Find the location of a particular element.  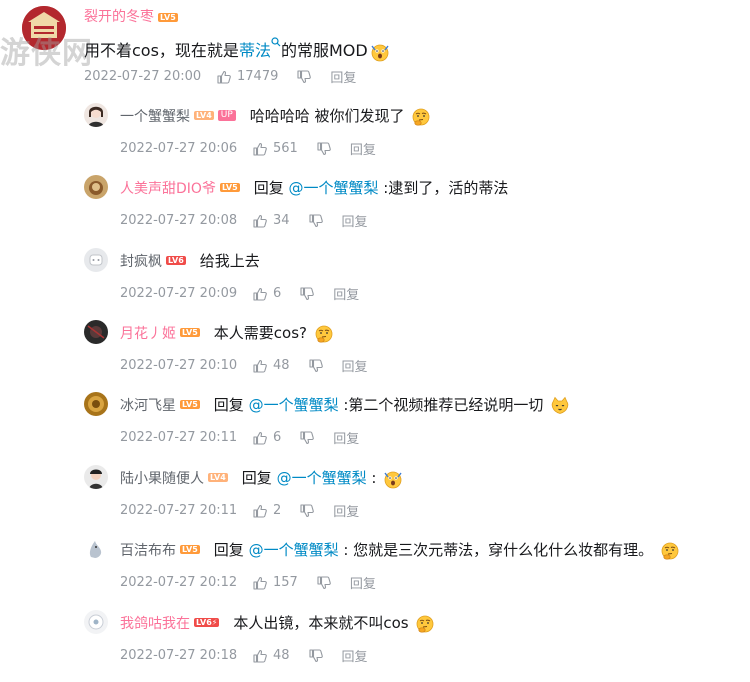

topic-link: 蒂法 is located at coordinates (260, 48).